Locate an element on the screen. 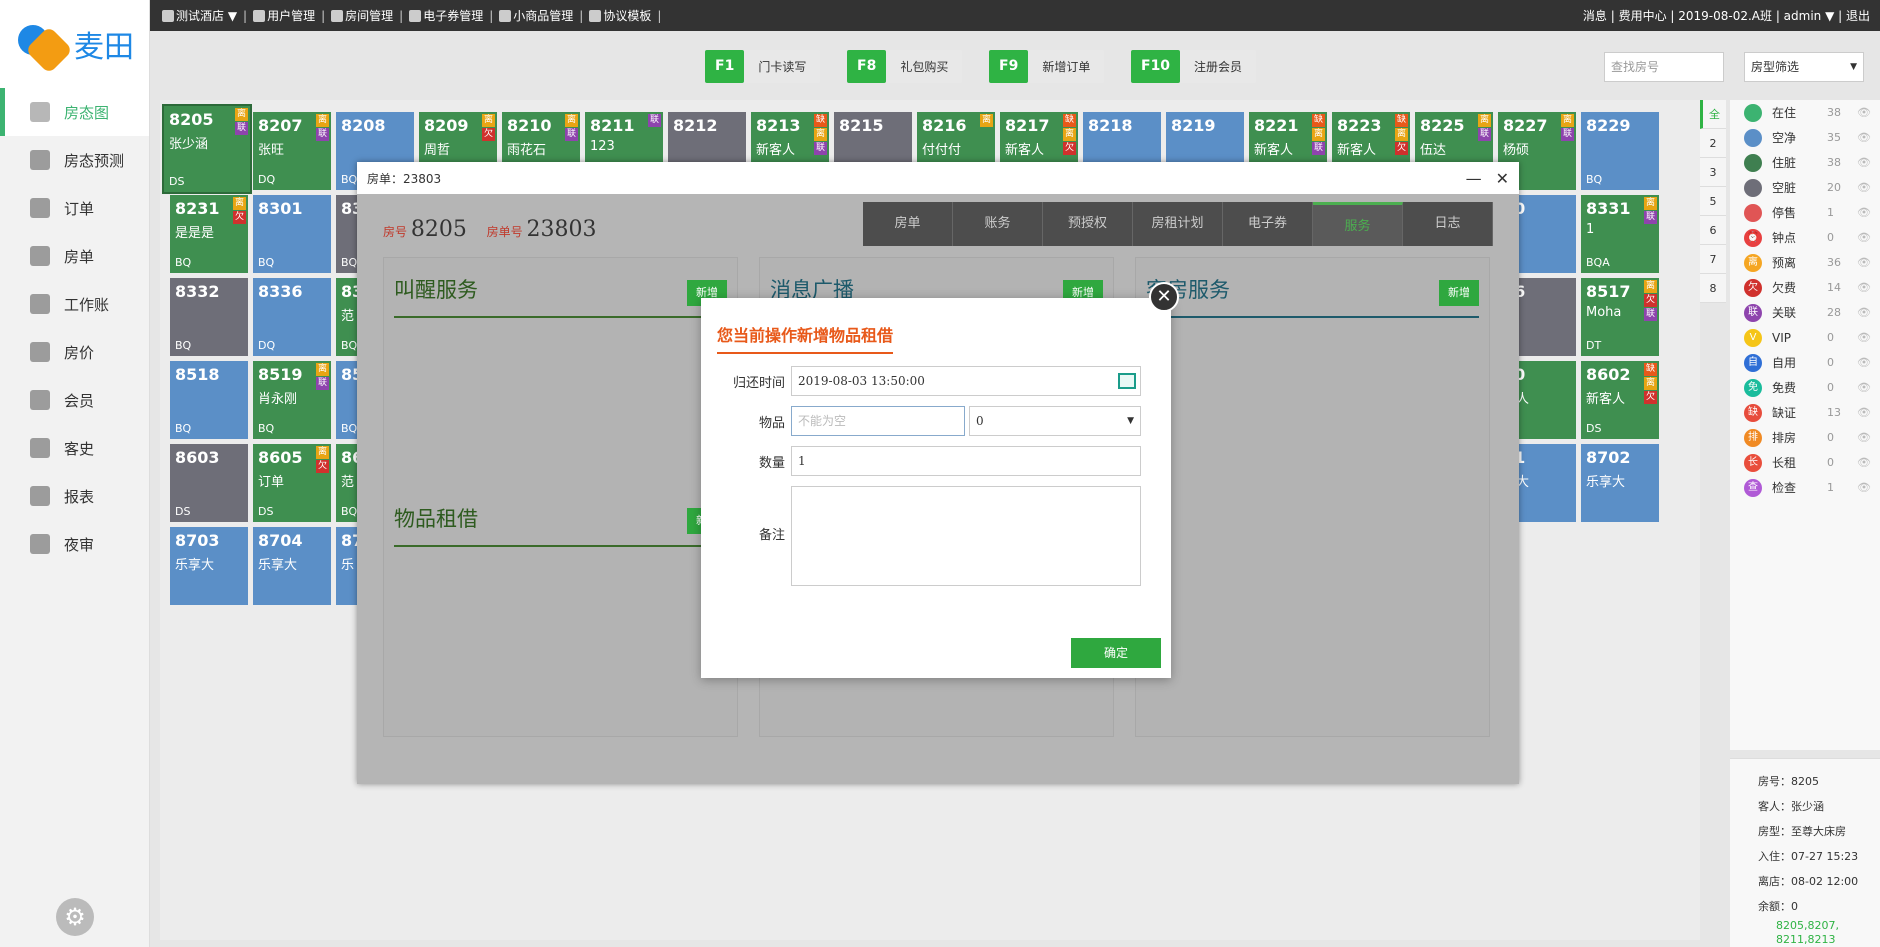 The height and width of the screenshot is (947, 1880). legend-item: 停售 1 👁 is located at coordinates (1805, 212).